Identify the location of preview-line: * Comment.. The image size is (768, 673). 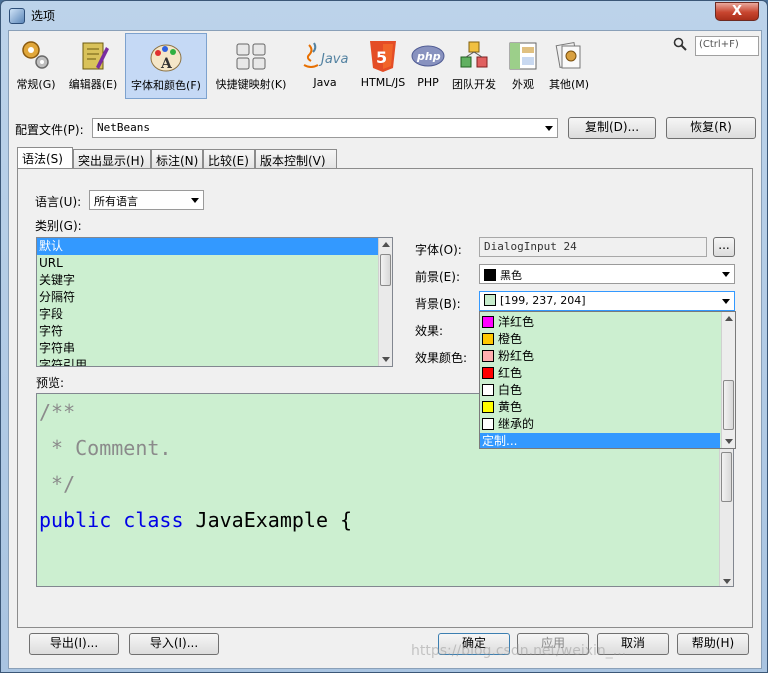
(105, 448).